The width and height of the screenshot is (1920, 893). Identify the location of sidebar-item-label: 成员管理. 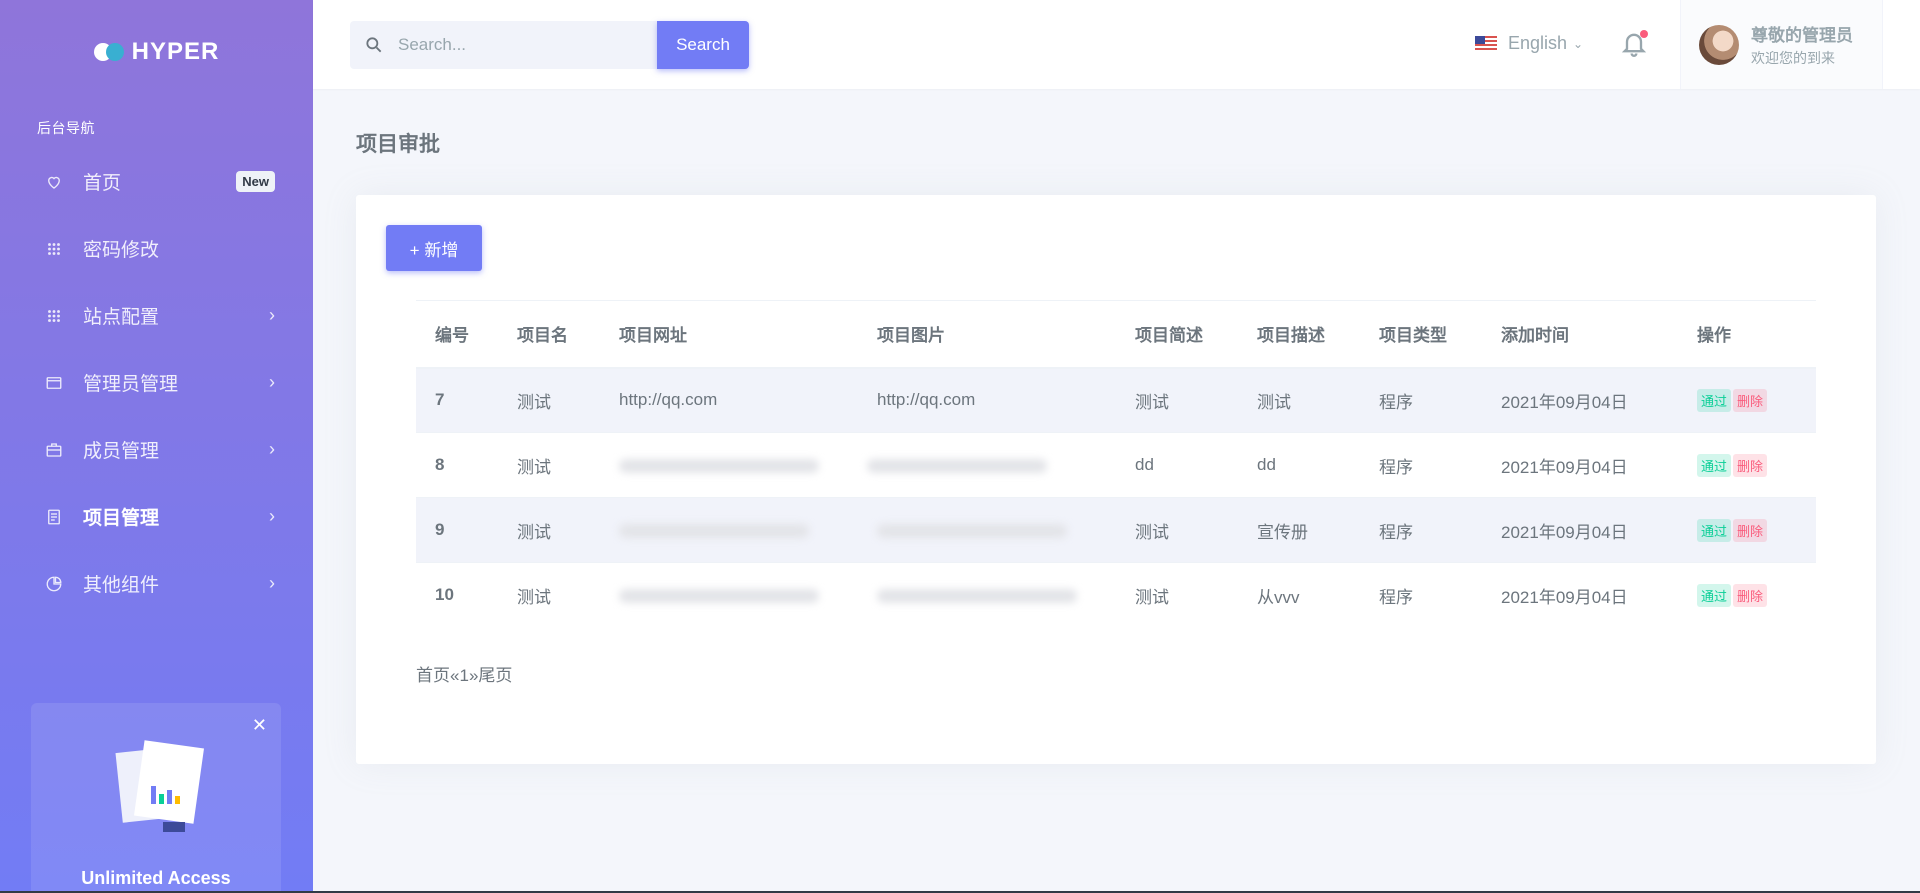
(121, 451).